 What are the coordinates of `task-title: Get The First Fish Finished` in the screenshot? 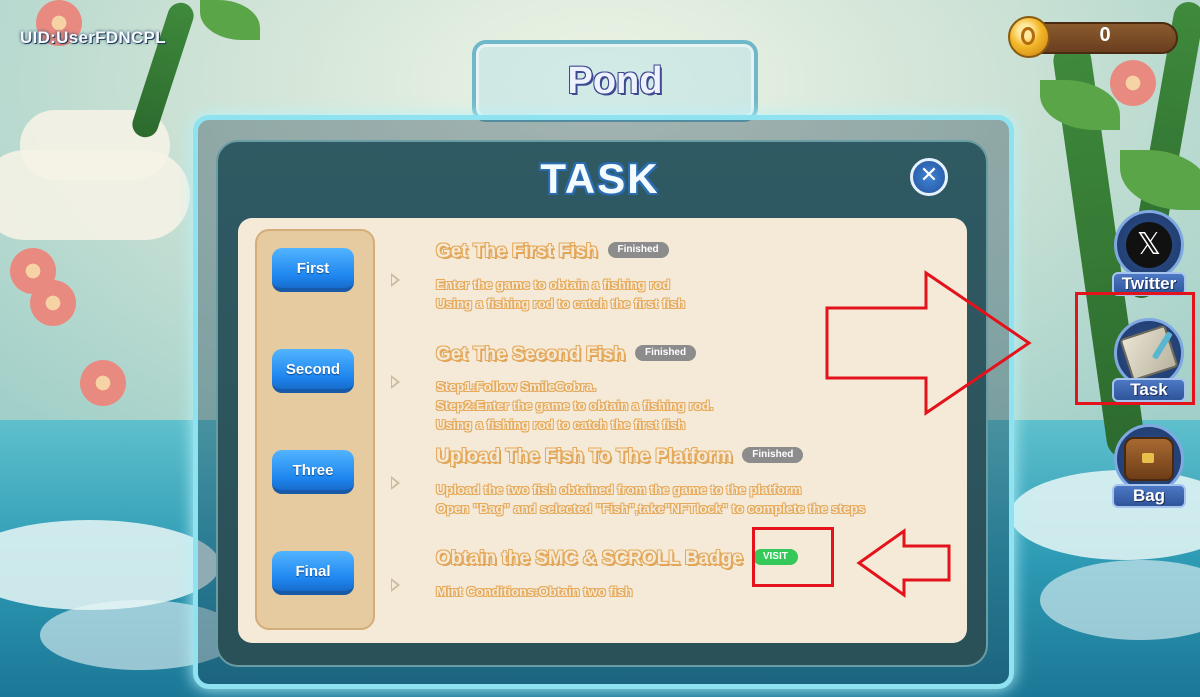 It's located at (552, 252).